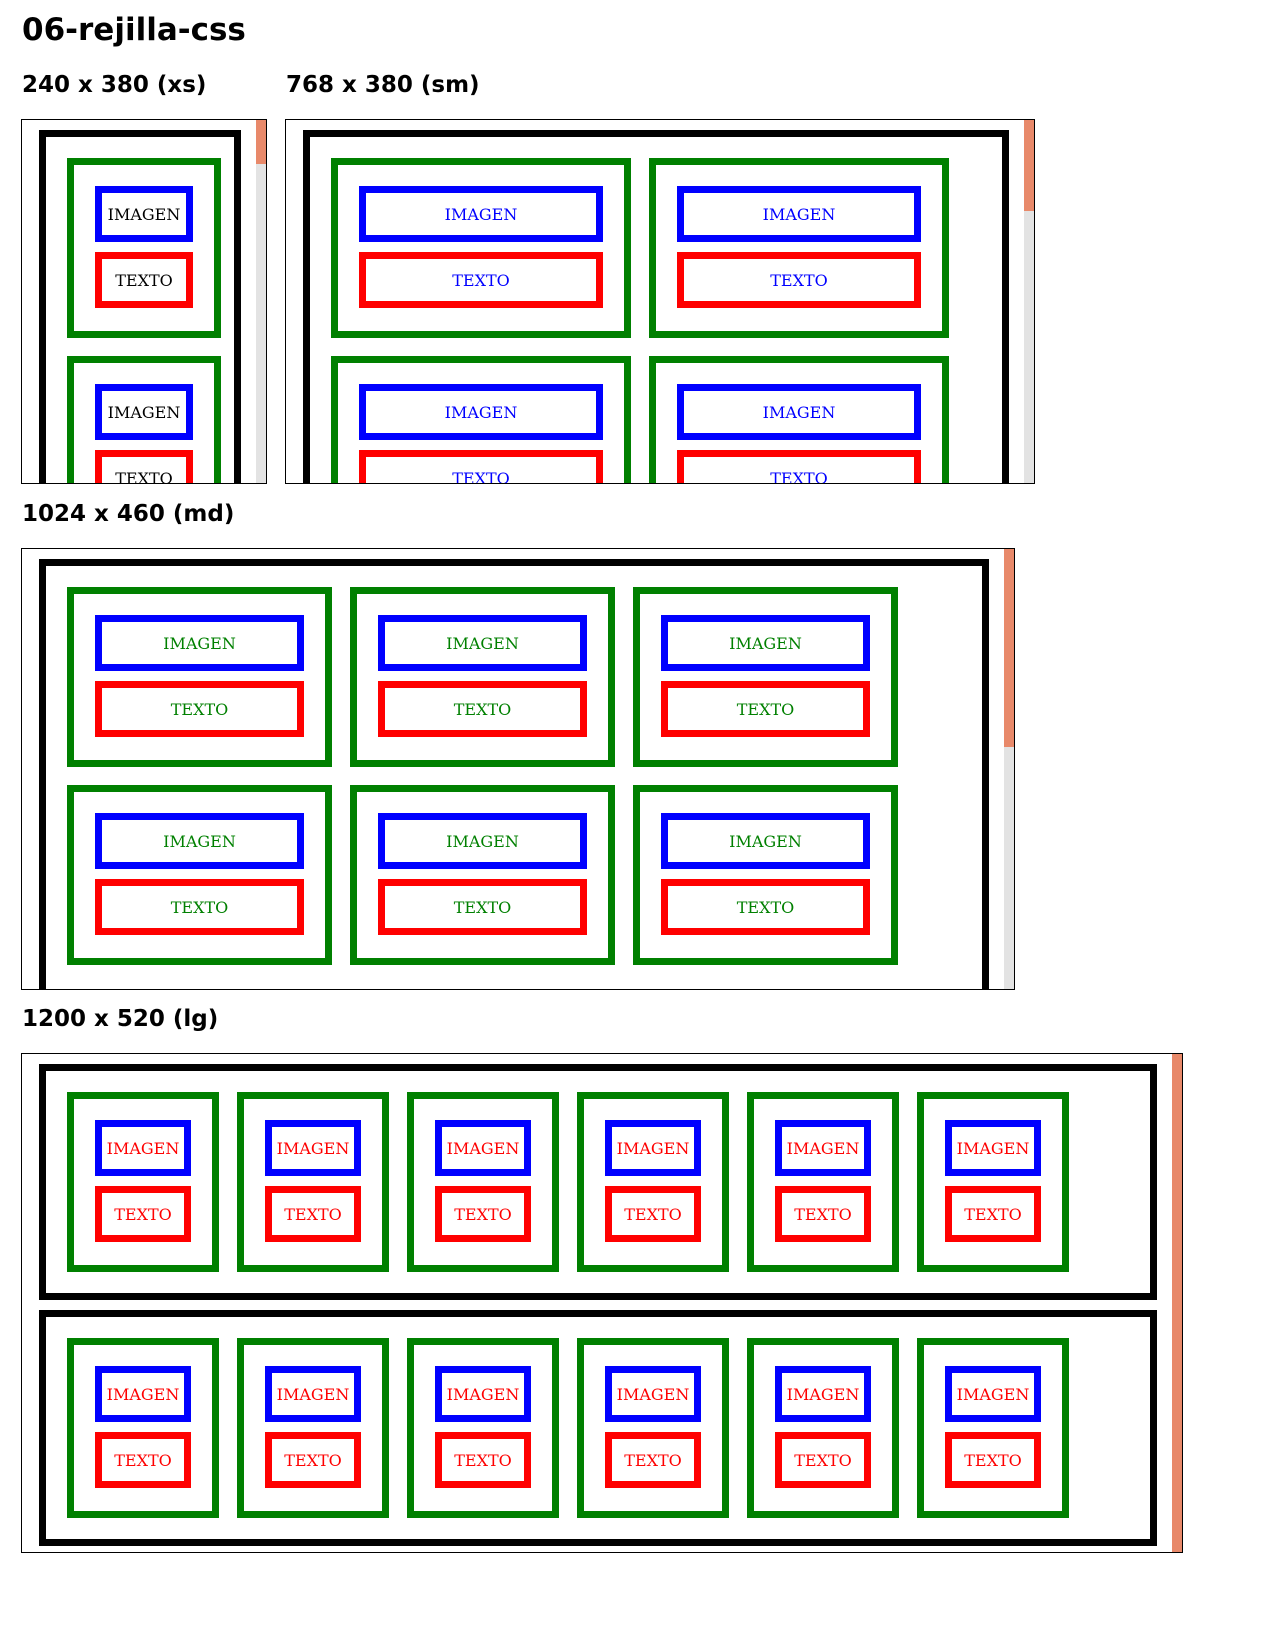  What do you see at coordinates (134, 30) in the screenshot?
I see `page-title: 06-rejilla-css` at bounding box center [134, 30].